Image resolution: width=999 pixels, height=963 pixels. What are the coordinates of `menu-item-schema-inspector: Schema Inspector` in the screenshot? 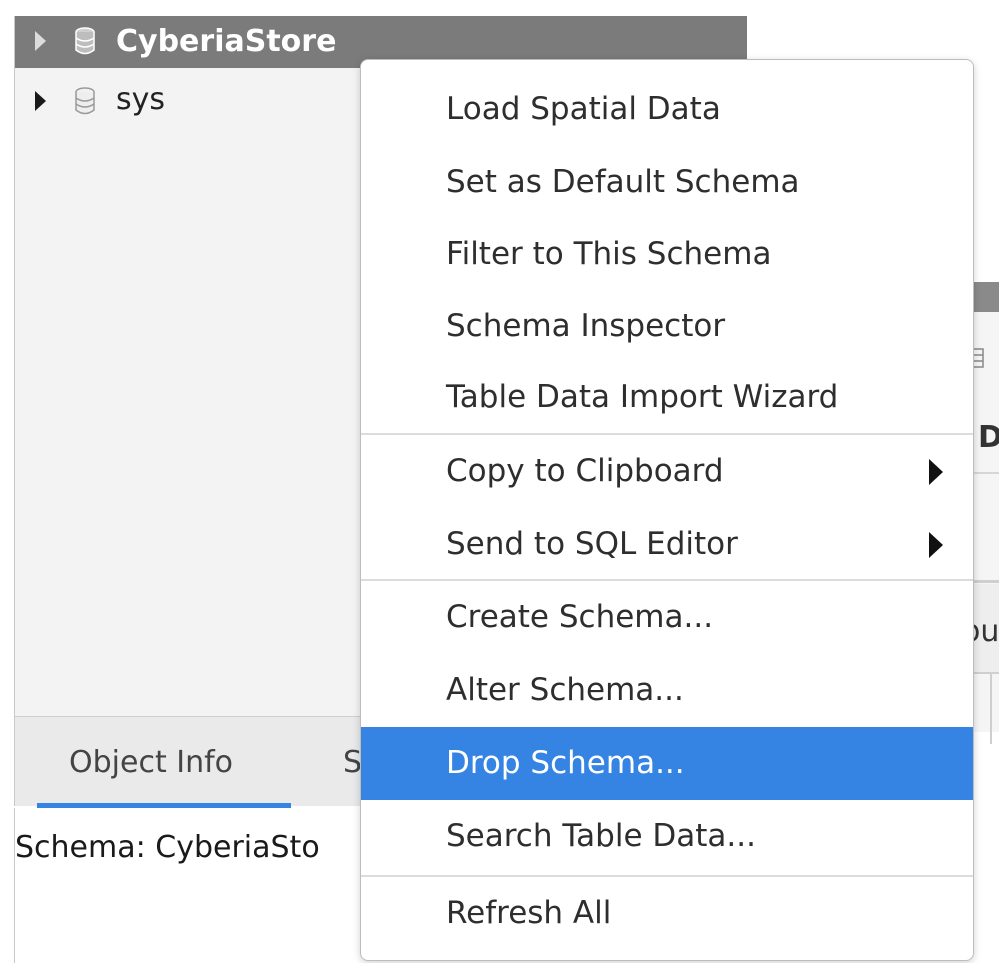 It's located at (667, 326).